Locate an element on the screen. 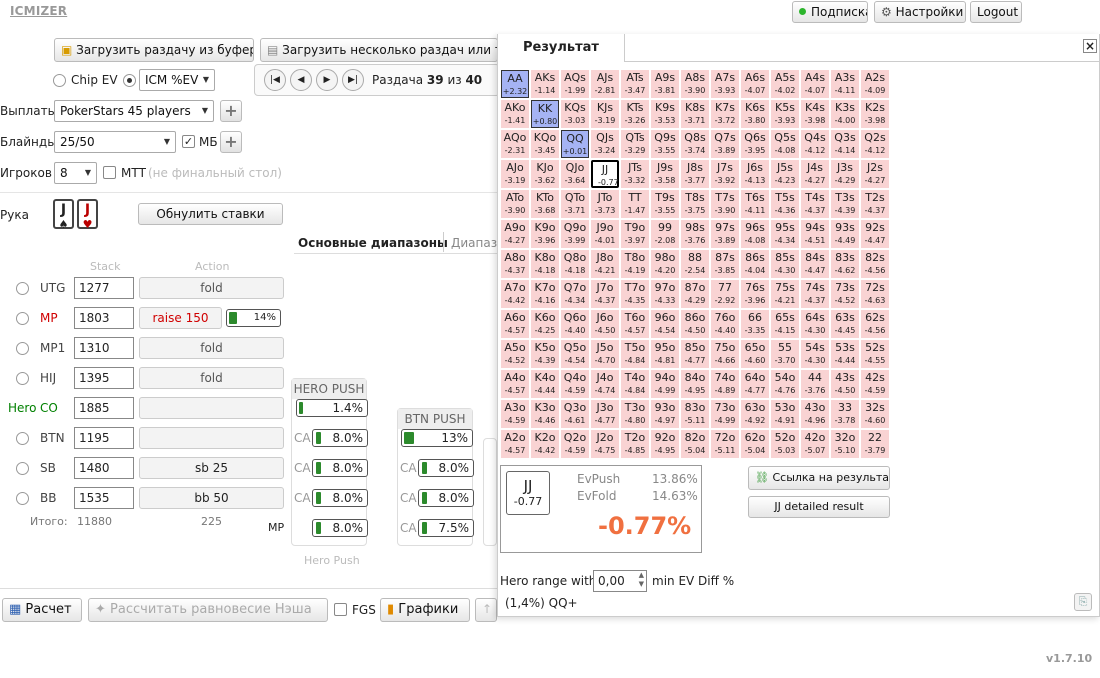 This screenshot has height=678, width=1100. hand-cell-q9s: Q9s -3.55 is located at coordinates (665, 144).